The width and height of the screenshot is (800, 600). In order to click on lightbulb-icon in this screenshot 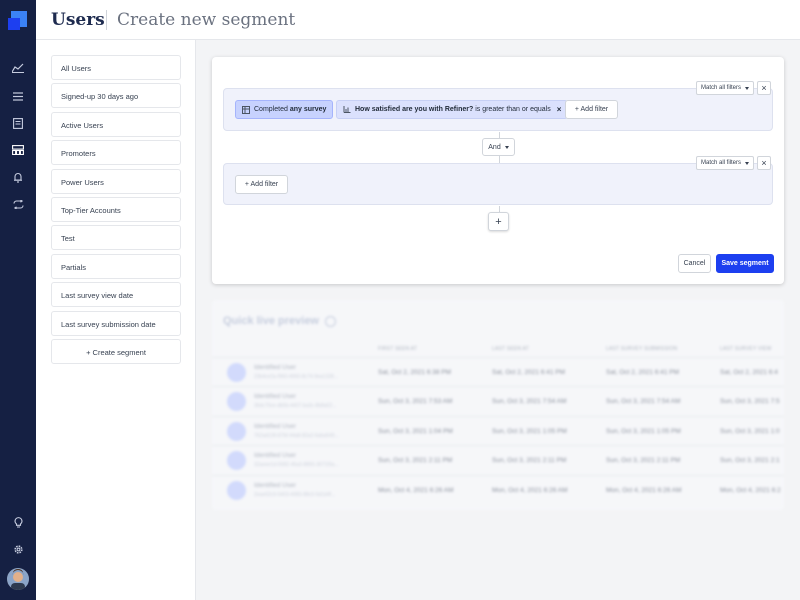, I will do `click(18, 522)`.